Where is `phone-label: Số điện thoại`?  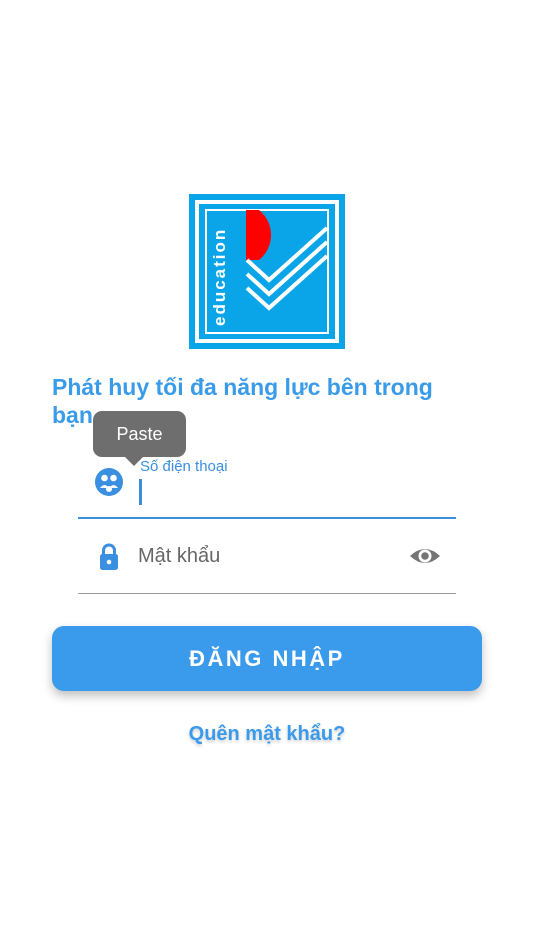
phone-label: Số điện thoại is located at coordinates (184, 466).